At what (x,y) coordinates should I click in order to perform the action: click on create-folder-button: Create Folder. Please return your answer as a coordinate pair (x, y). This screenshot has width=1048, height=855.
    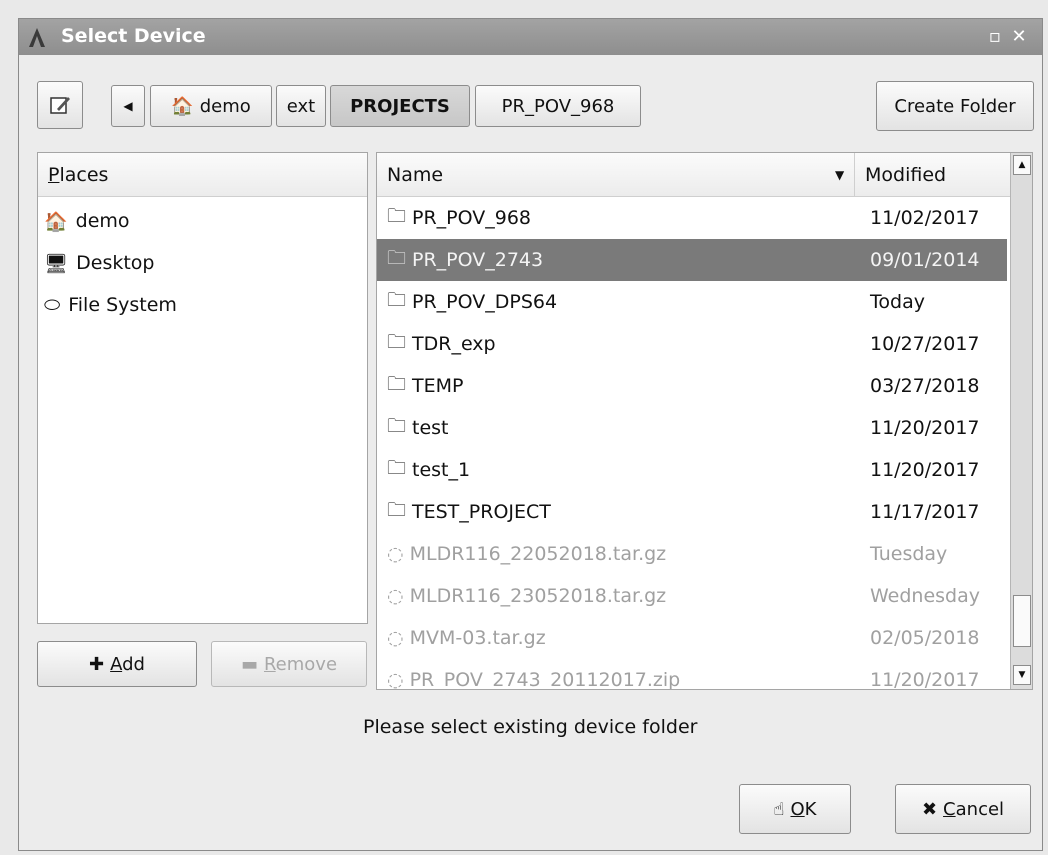
    Looking at the image, I should click on (955, 106).